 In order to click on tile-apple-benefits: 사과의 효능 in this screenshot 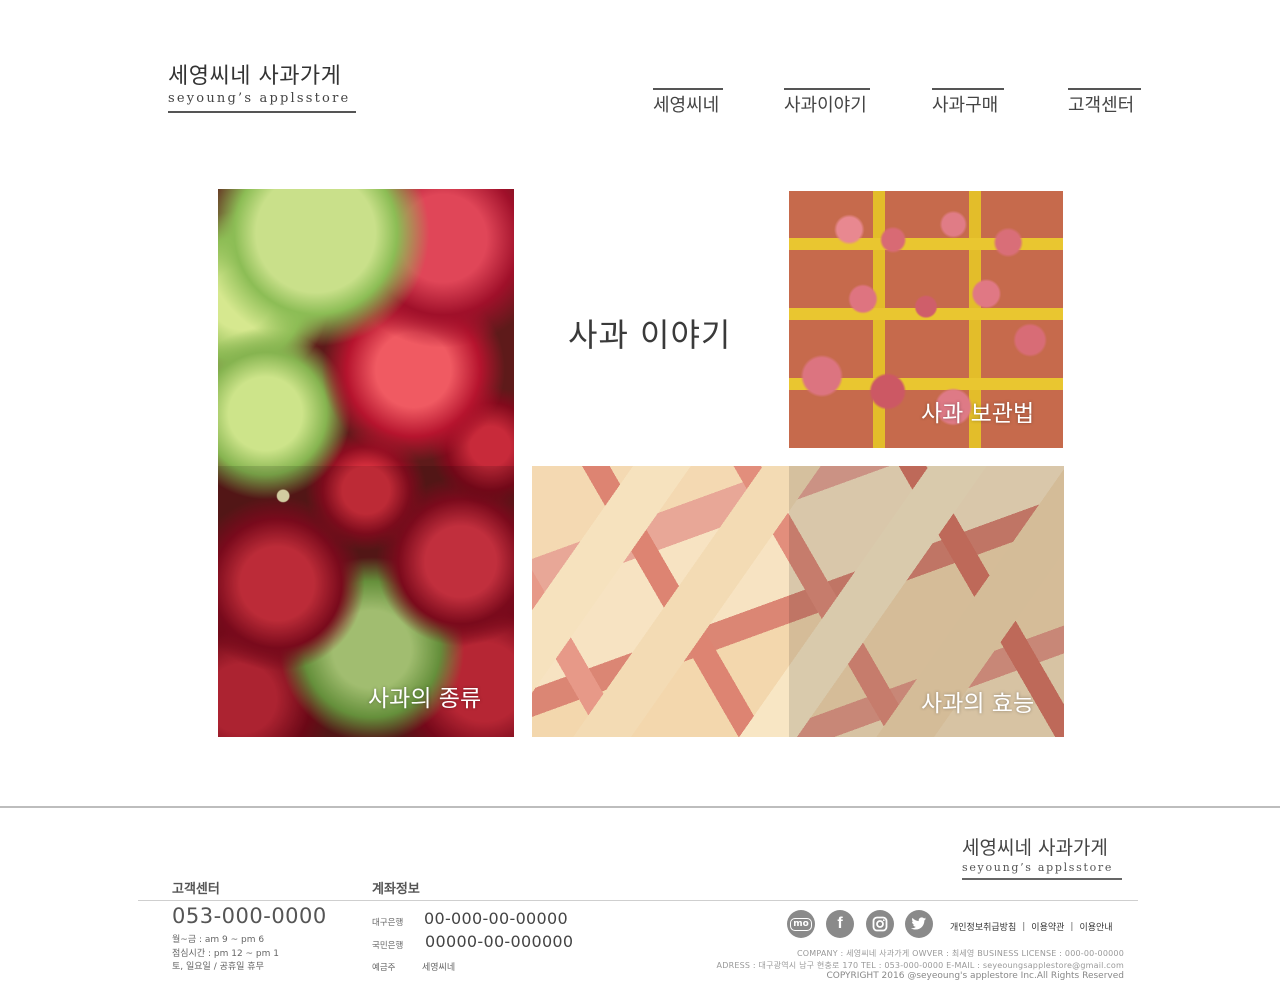, I will do `click(798, 601)`.